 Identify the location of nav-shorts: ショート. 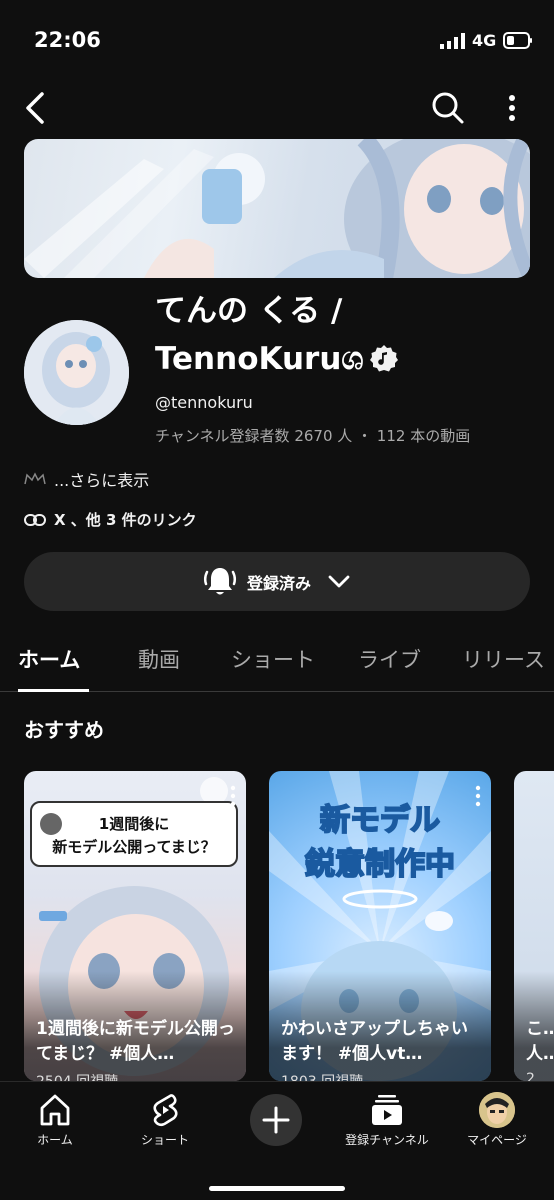
(165, 1120).